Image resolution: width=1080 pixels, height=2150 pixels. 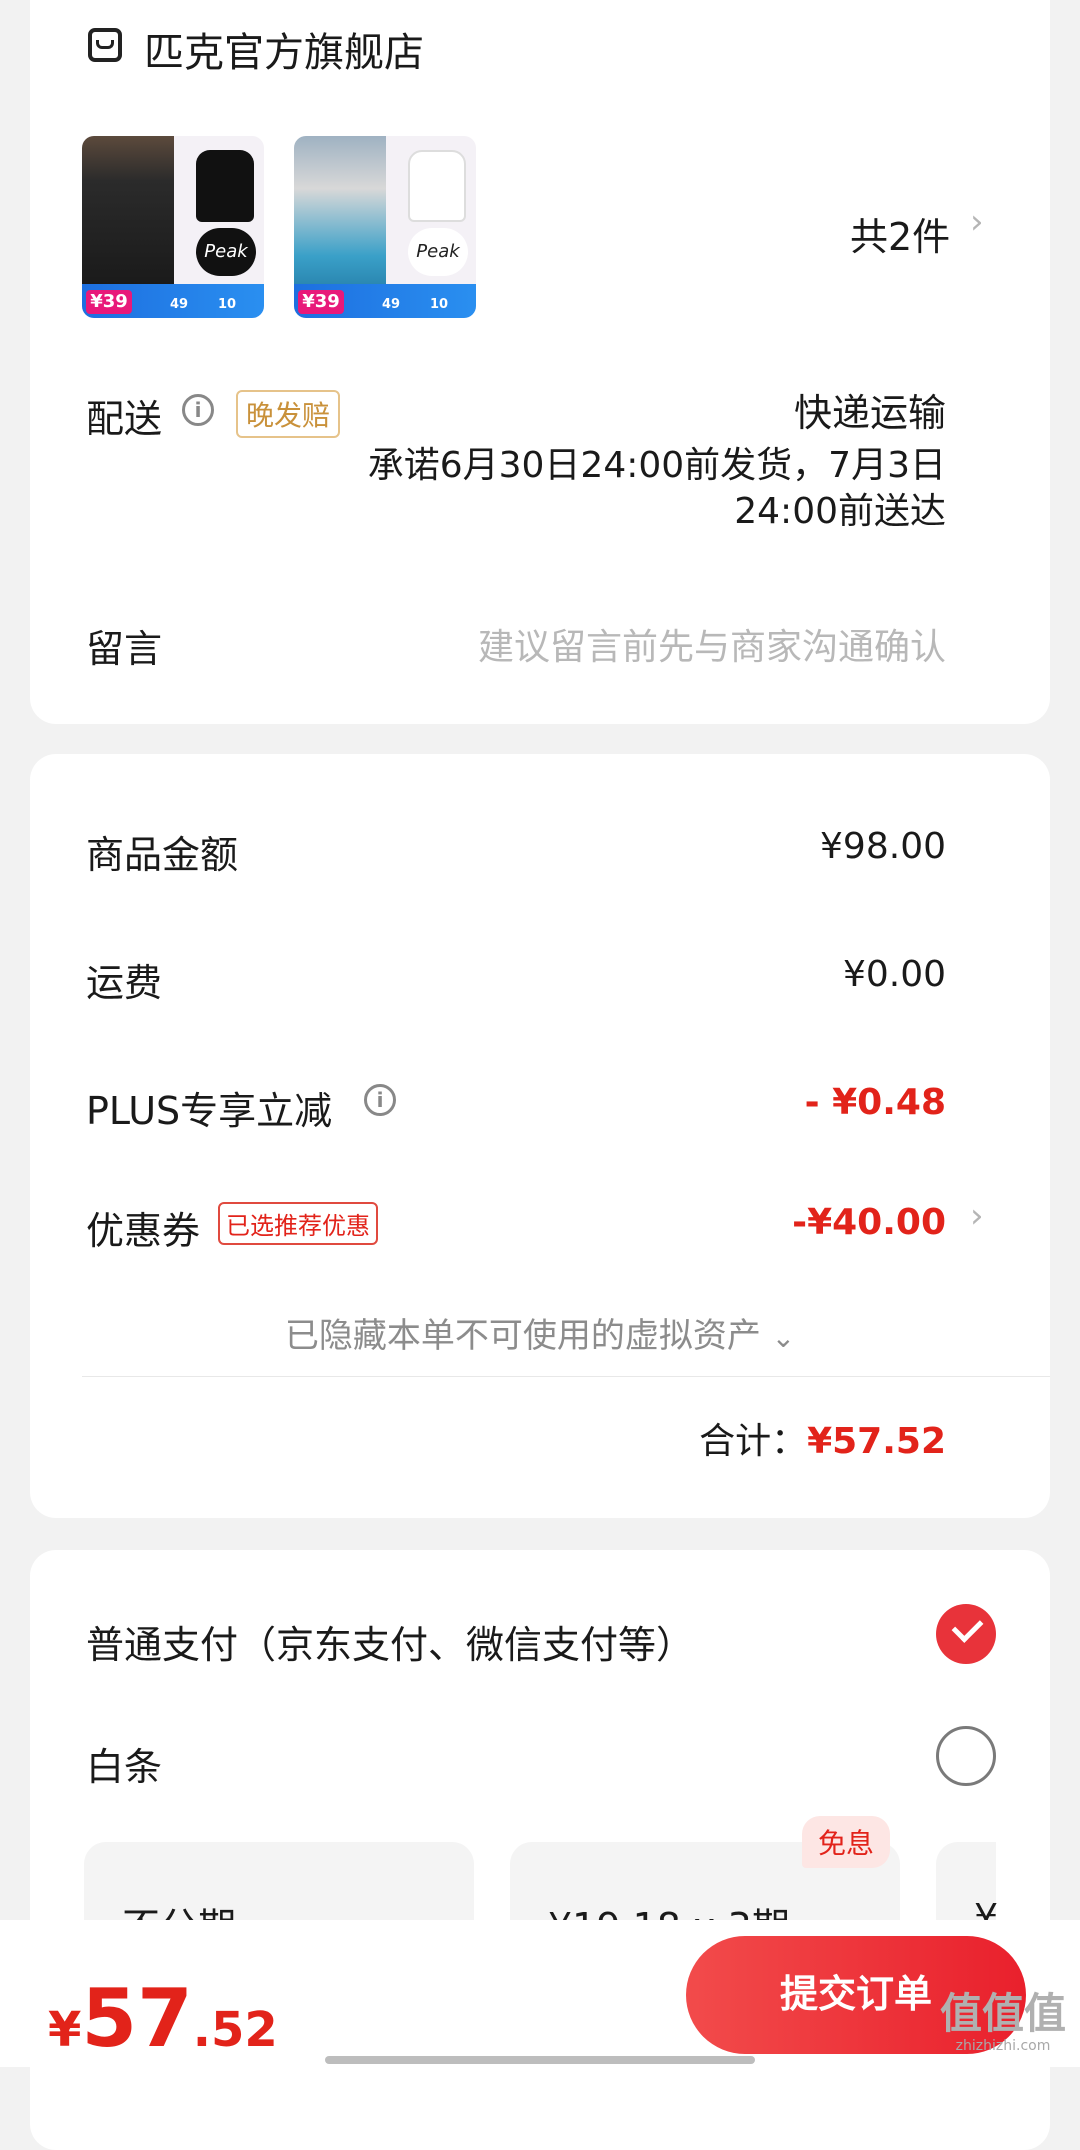 What do you see at coordinates (284, 49) in the screenshot?
I see `store-name: 匹克官方旗舰店` at bounding box center [284, 49].